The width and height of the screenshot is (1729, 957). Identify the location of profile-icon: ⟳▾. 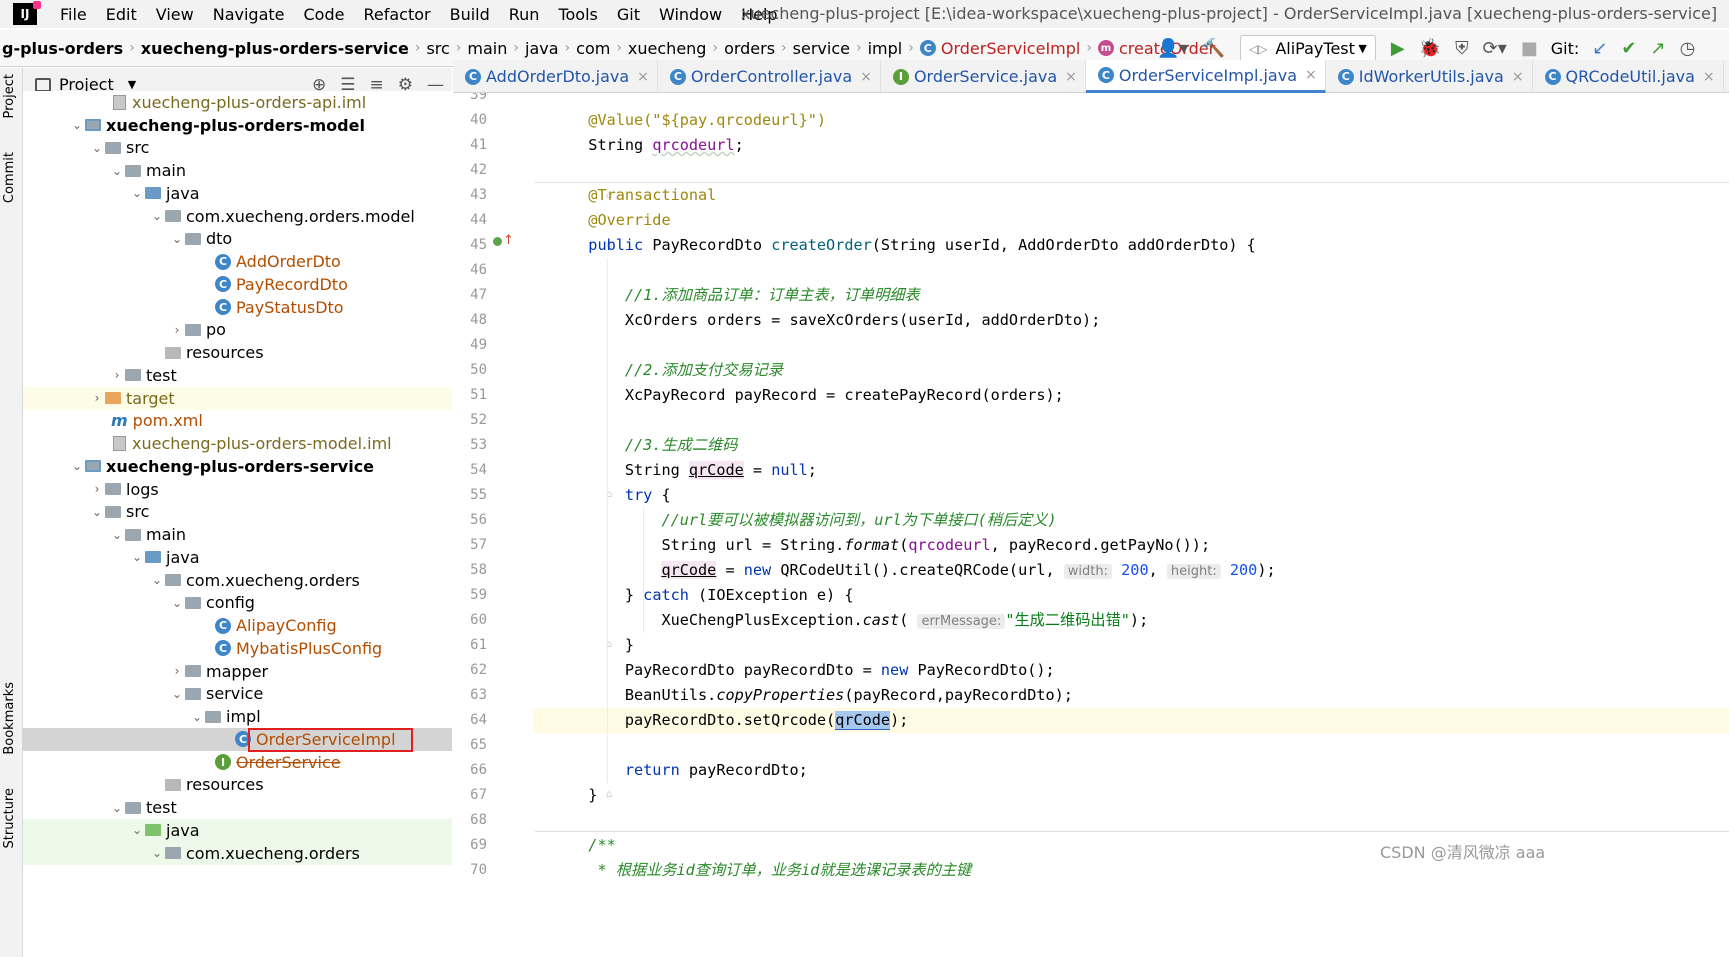
(1495, 48).